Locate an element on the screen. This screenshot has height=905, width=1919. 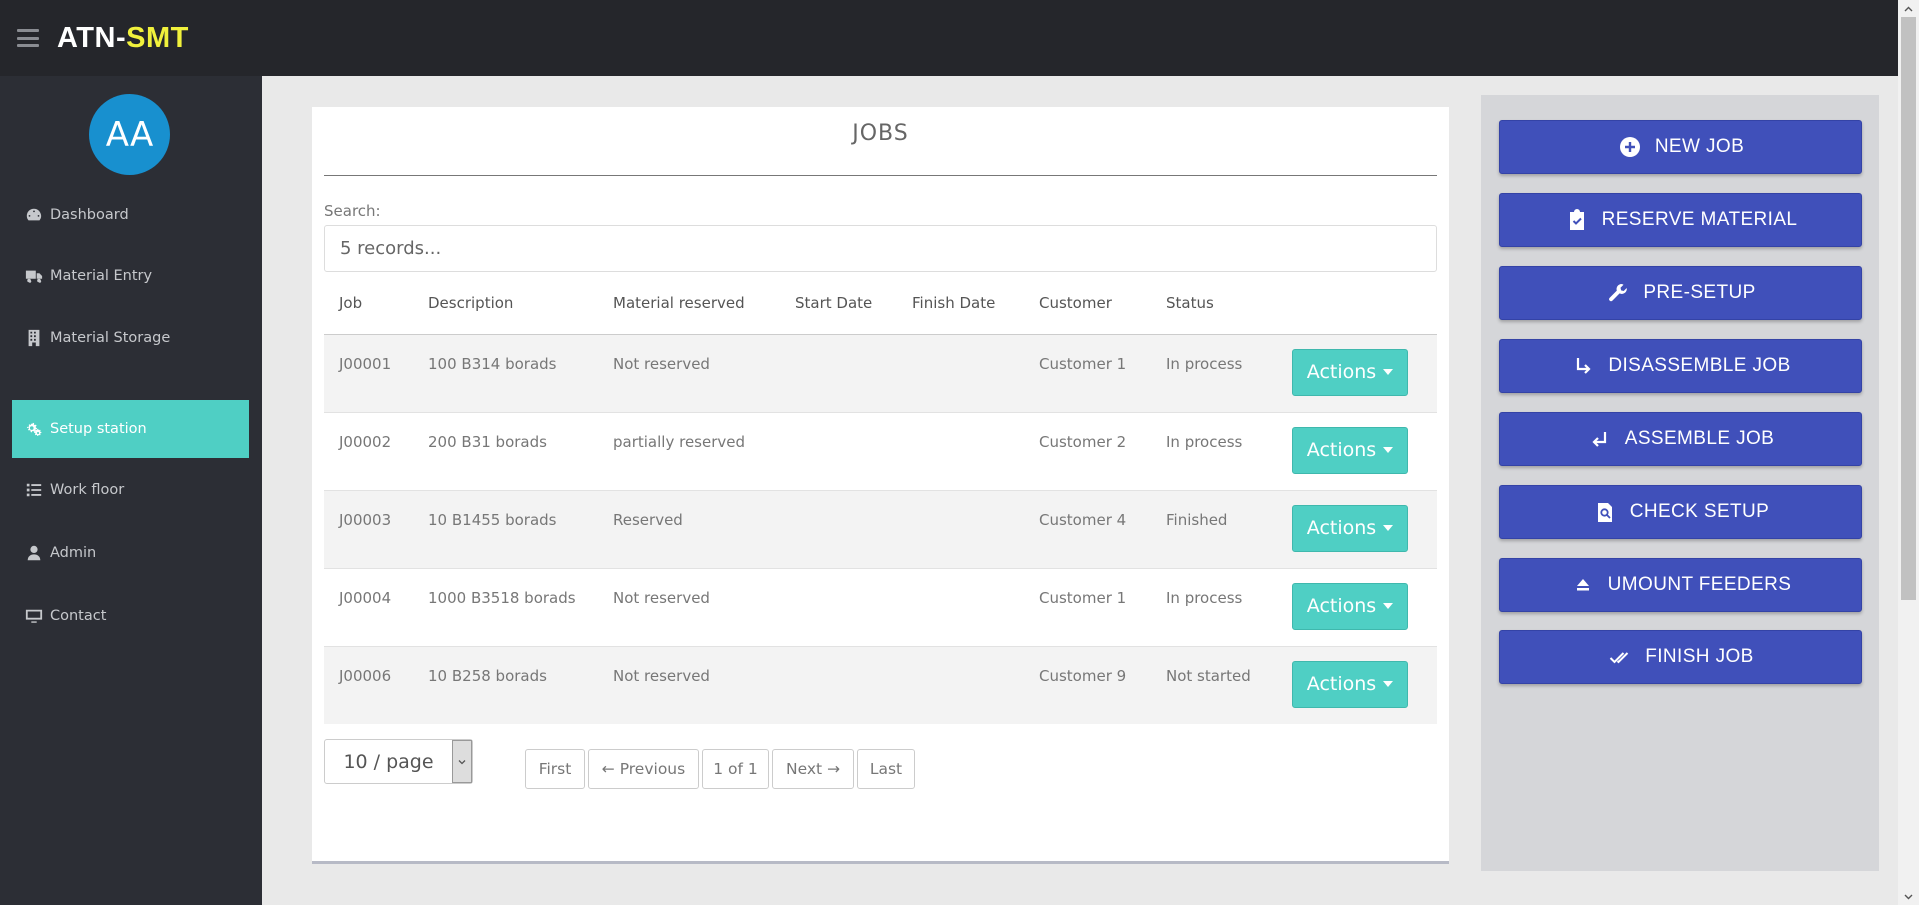
top-bar: ATN-SMT is located at coordinates (949, 38).